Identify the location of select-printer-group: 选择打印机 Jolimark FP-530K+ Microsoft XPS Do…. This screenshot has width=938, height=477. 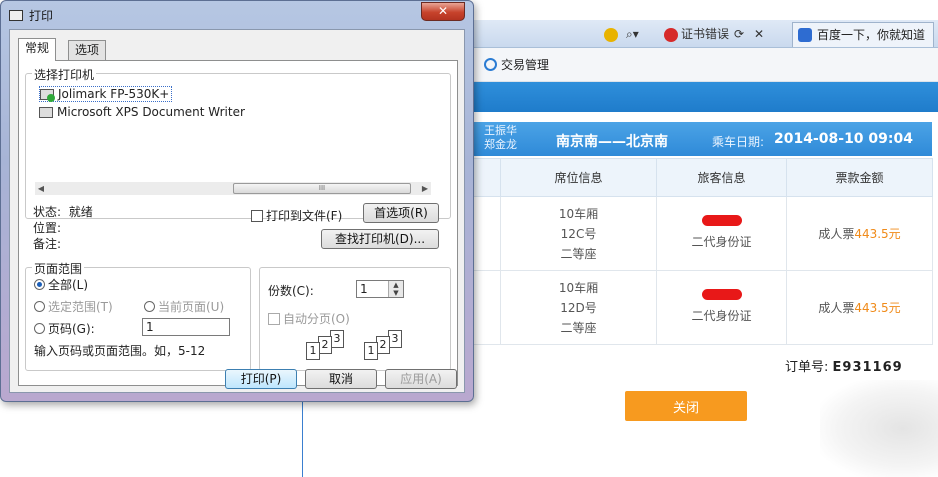
(238, 142).